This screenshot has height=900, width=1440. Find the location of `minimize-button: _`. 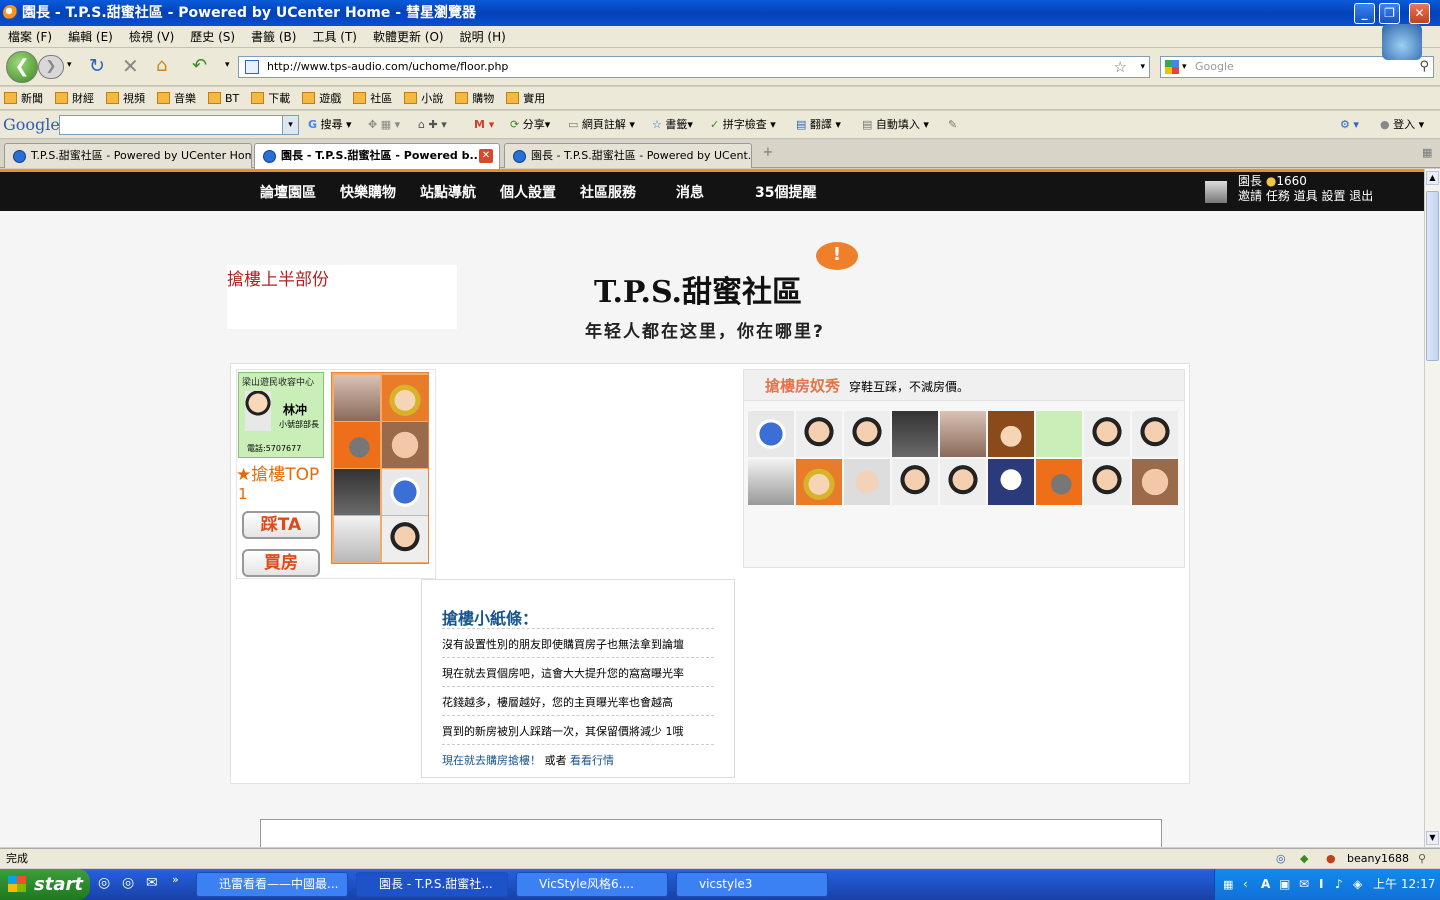

minimize-button: _ is located at coordinates (1364, 13).